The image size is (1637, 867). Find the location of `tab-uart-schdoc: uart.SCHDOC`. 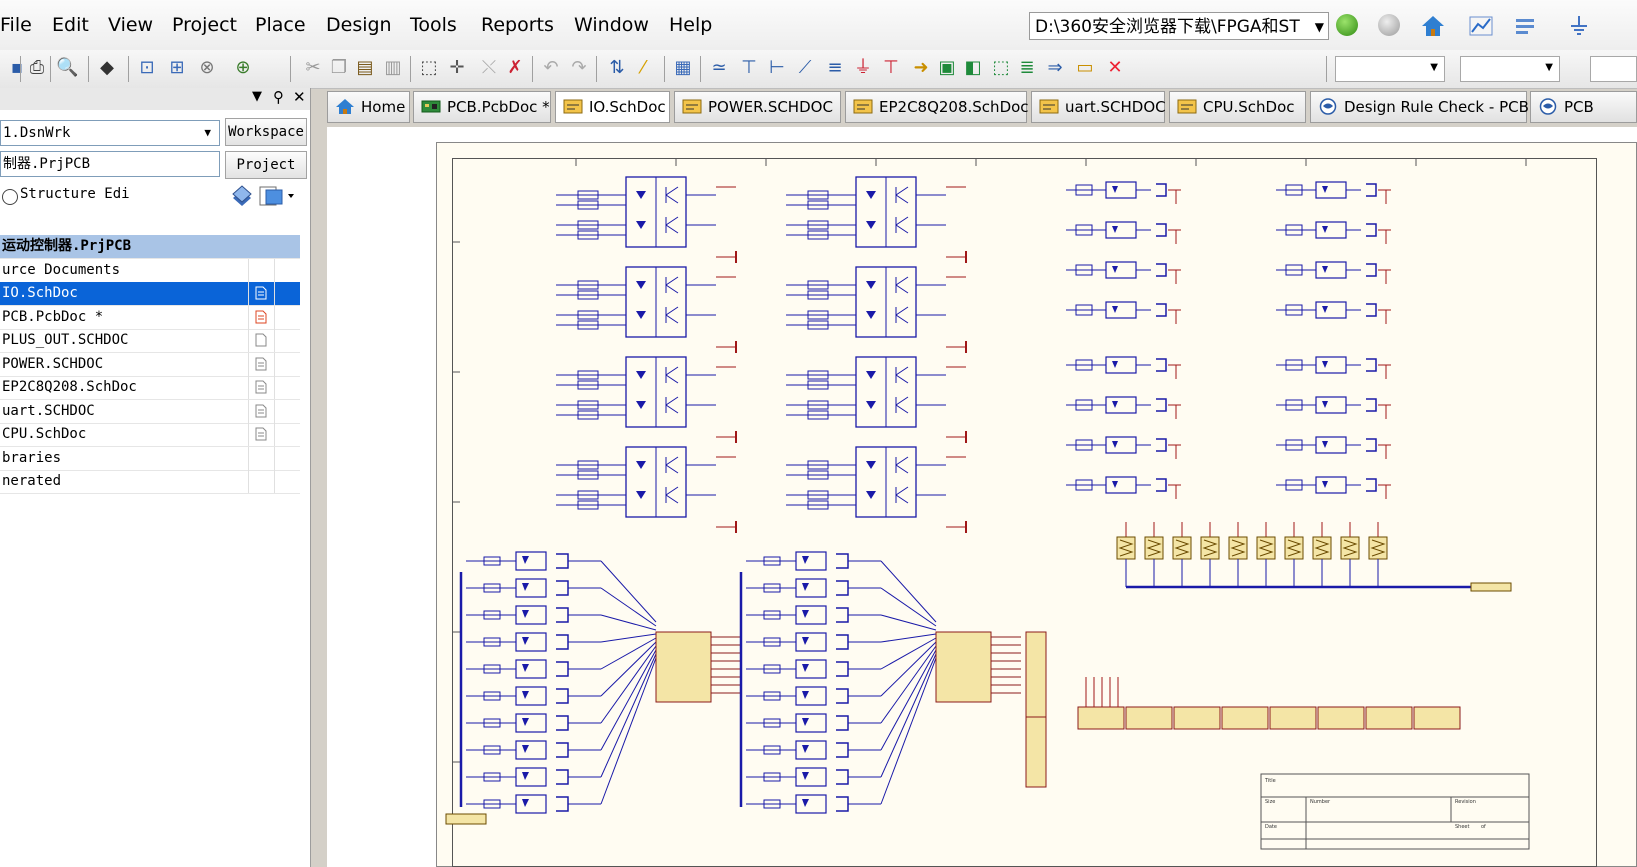

tab-uart-schdoc: uart.SCHDOC is located at coordinates (1098, 107).